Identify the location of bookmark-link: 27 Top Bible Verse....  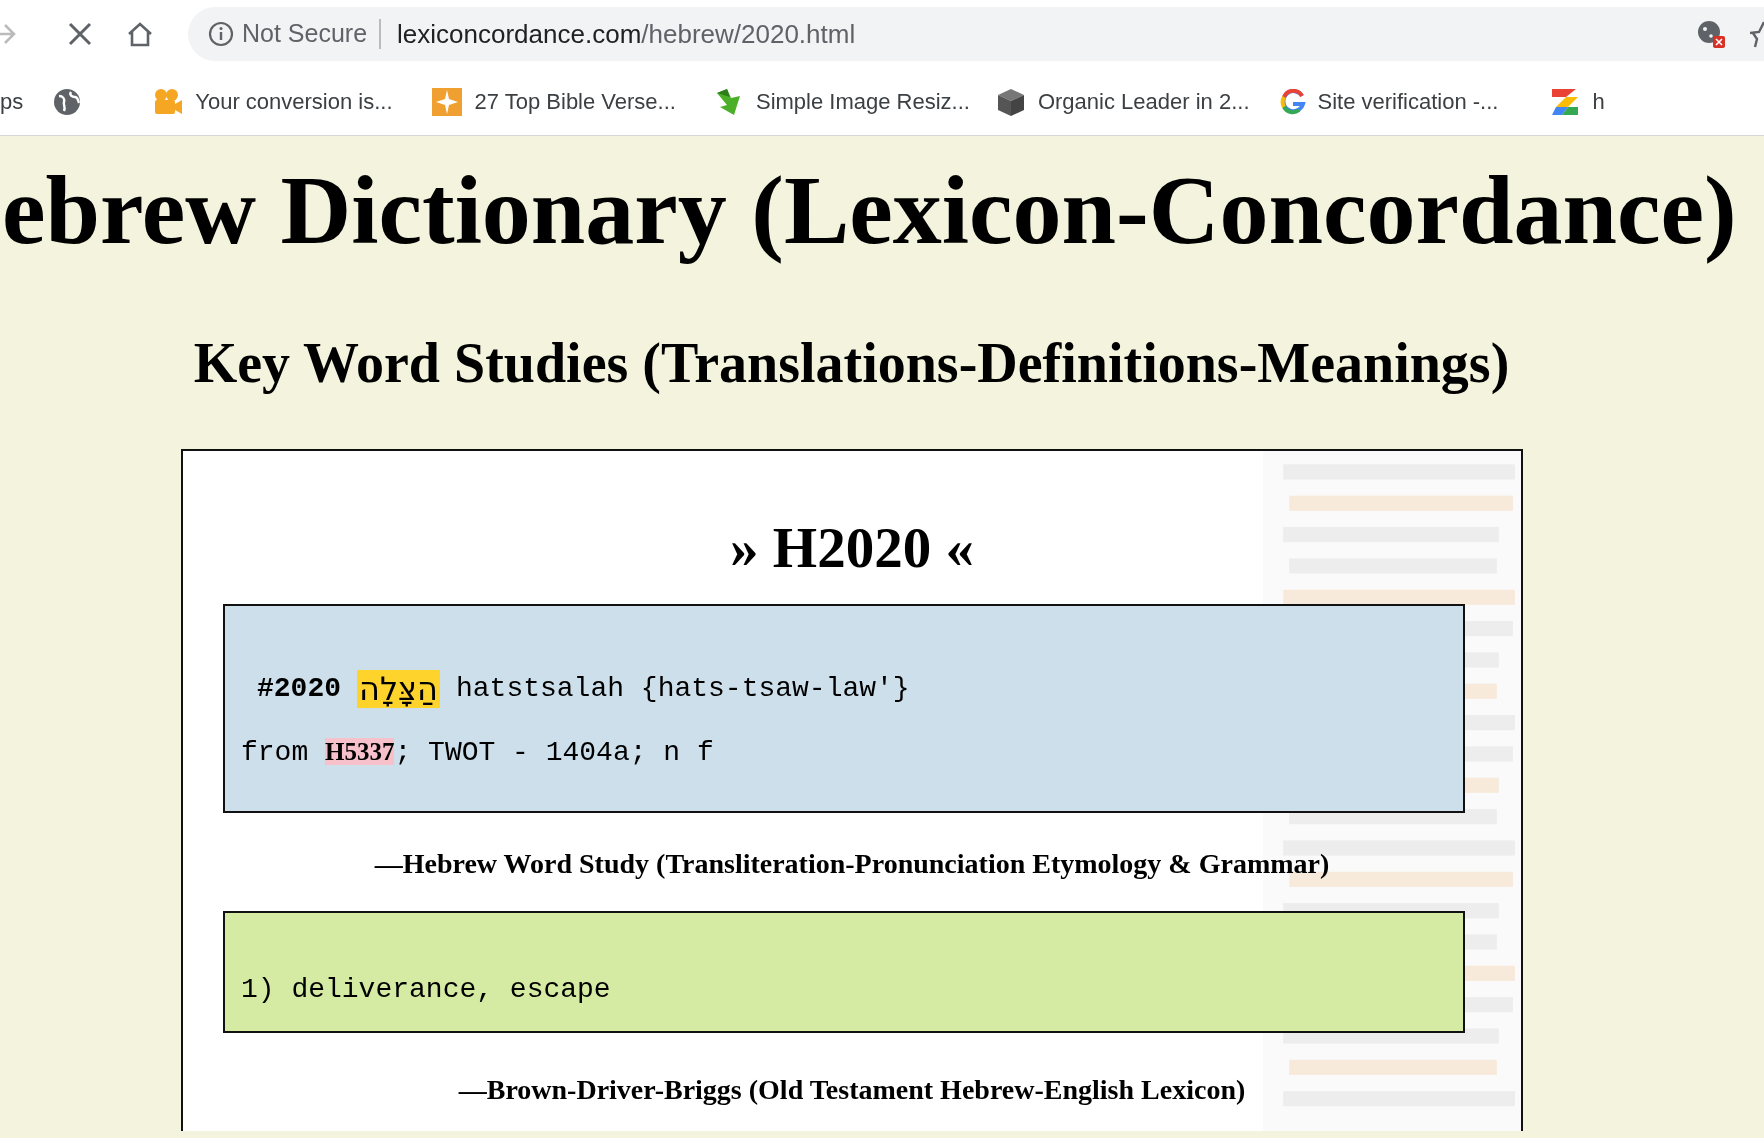
(575, 101).